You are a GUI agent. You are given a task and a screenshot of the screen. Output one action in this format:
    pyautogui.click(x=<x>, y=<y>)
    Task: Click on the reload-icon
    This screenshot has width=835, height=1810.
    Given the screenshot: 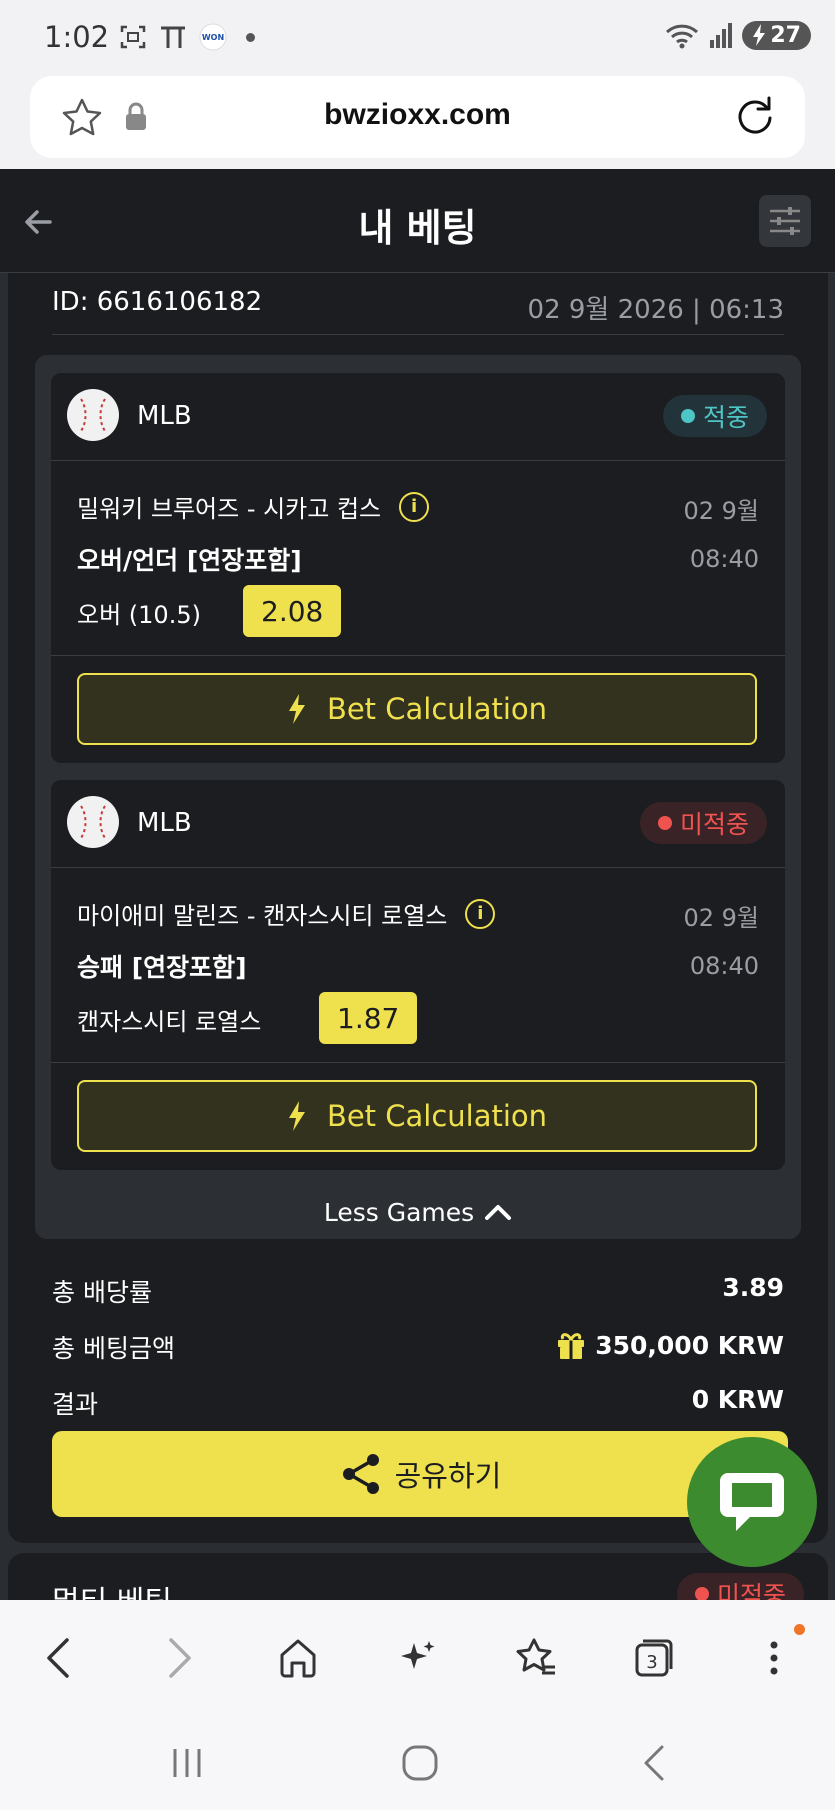 What is the action you would take?
    pyautogui.click(x=755, y=116)
    